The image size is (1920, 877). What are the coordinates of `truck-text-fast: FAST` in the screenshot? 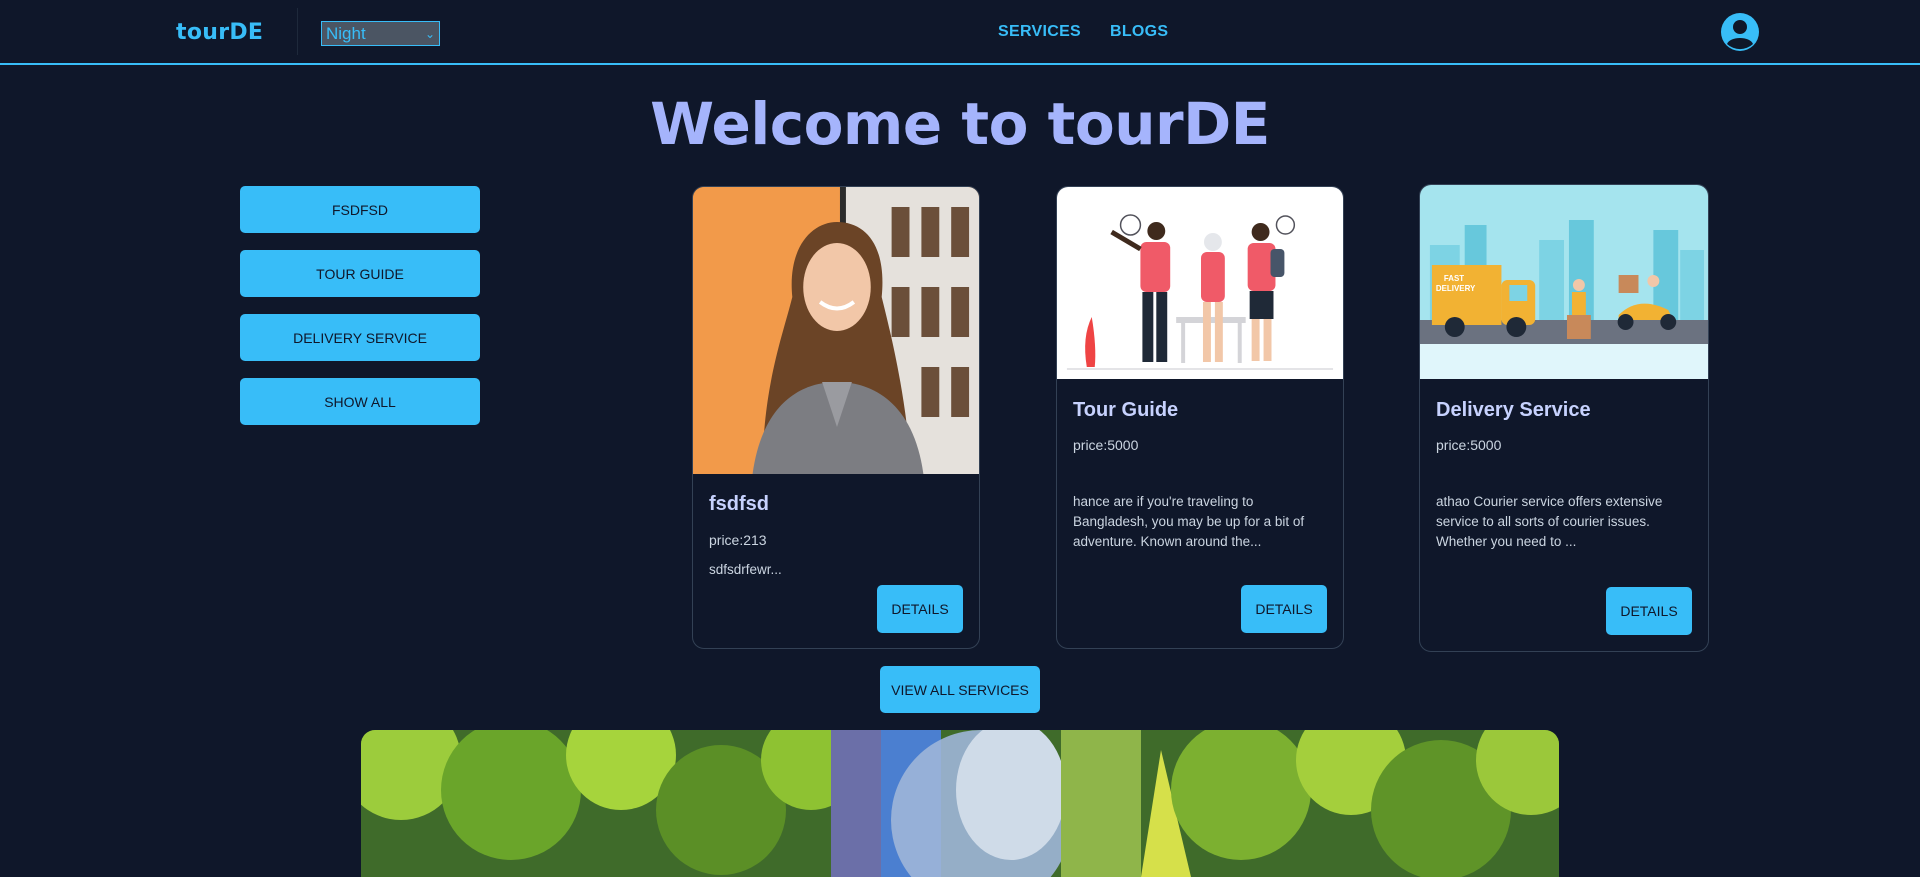 It's located at (1454, 278).